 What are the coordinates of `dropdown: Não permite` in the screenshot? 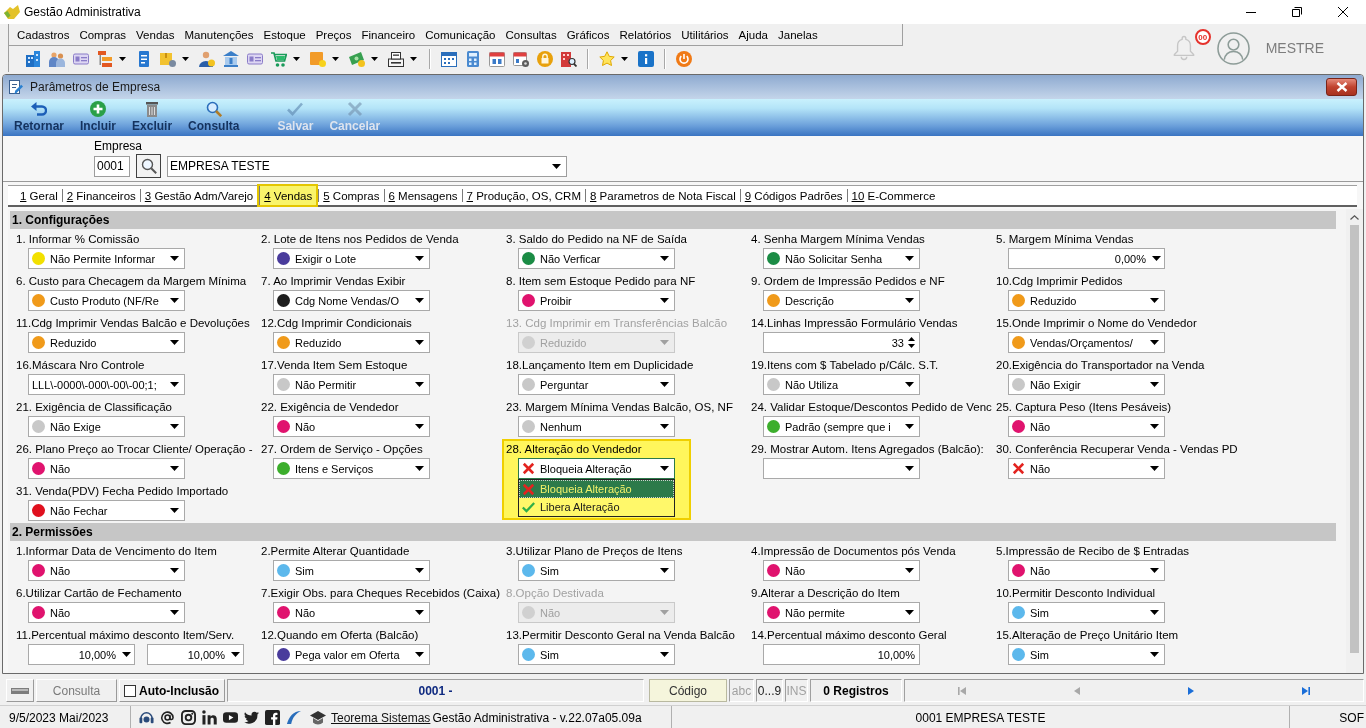 It's located at (841, 612).